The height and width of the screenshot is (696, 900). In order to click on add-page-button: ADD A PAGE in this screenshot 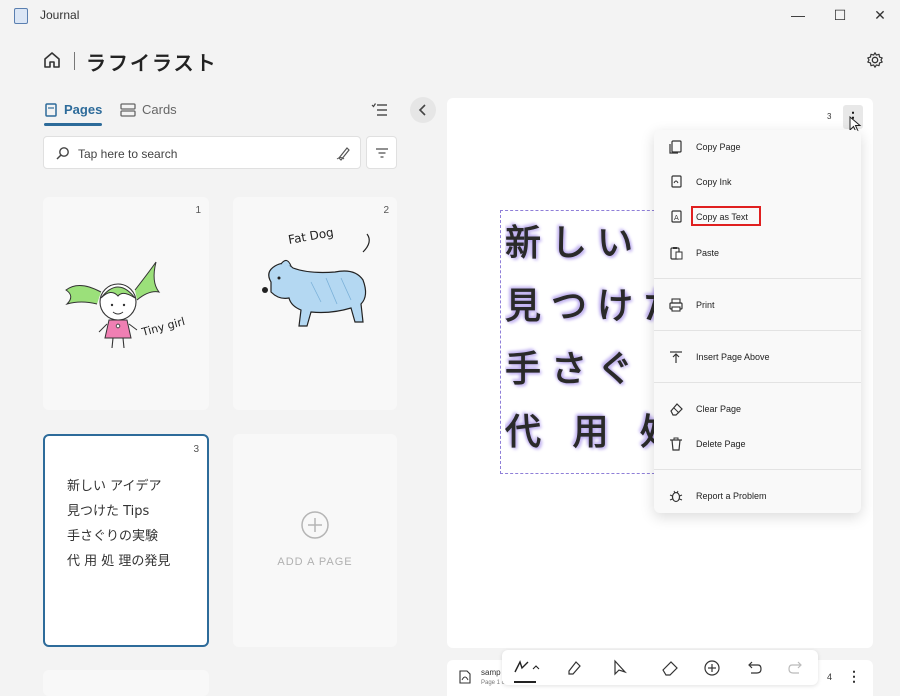, I will do `click(315, 540)`.